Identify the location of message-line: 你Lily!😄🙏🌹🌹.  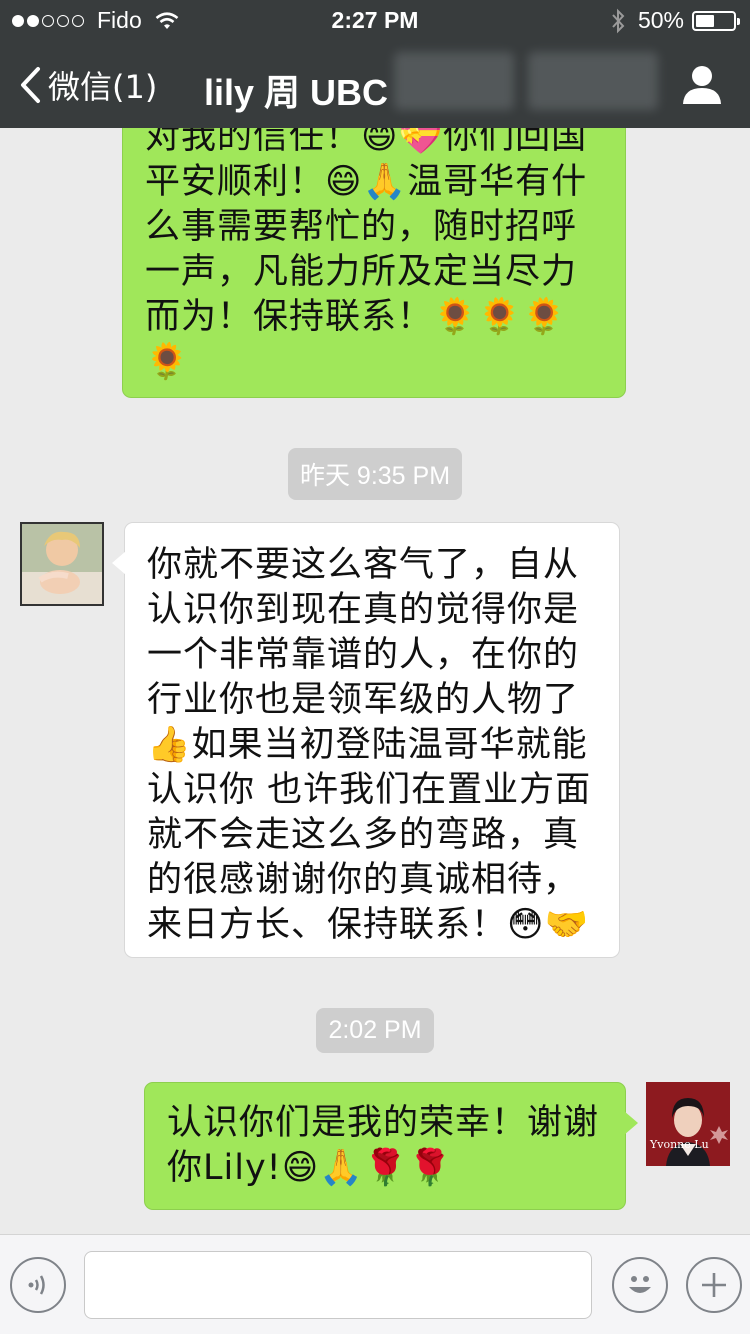
(310, 1168).